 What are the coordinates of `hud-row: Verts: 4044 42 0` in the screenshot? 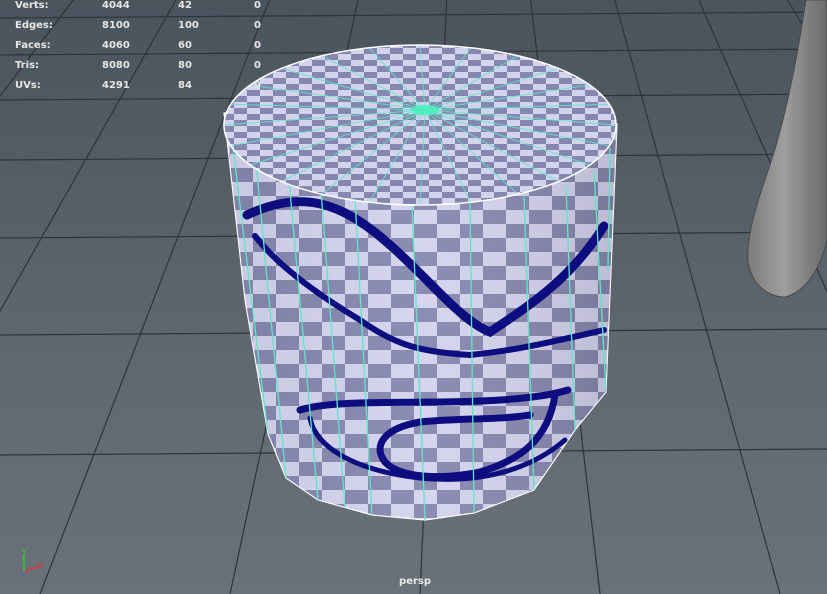 It's located at (145, 8).